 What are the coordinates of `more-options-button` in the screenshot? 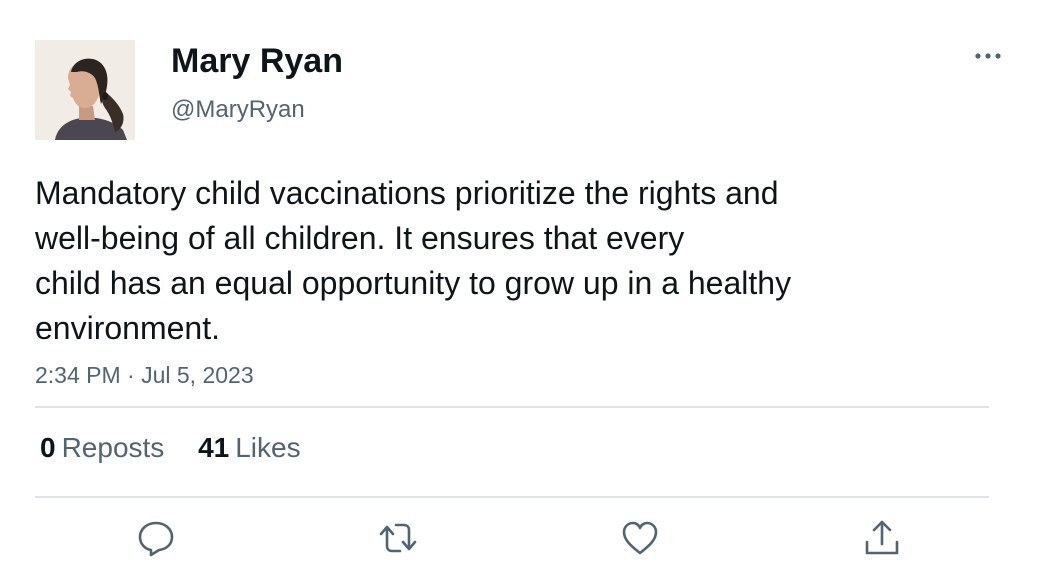 It's located at (988, 56).